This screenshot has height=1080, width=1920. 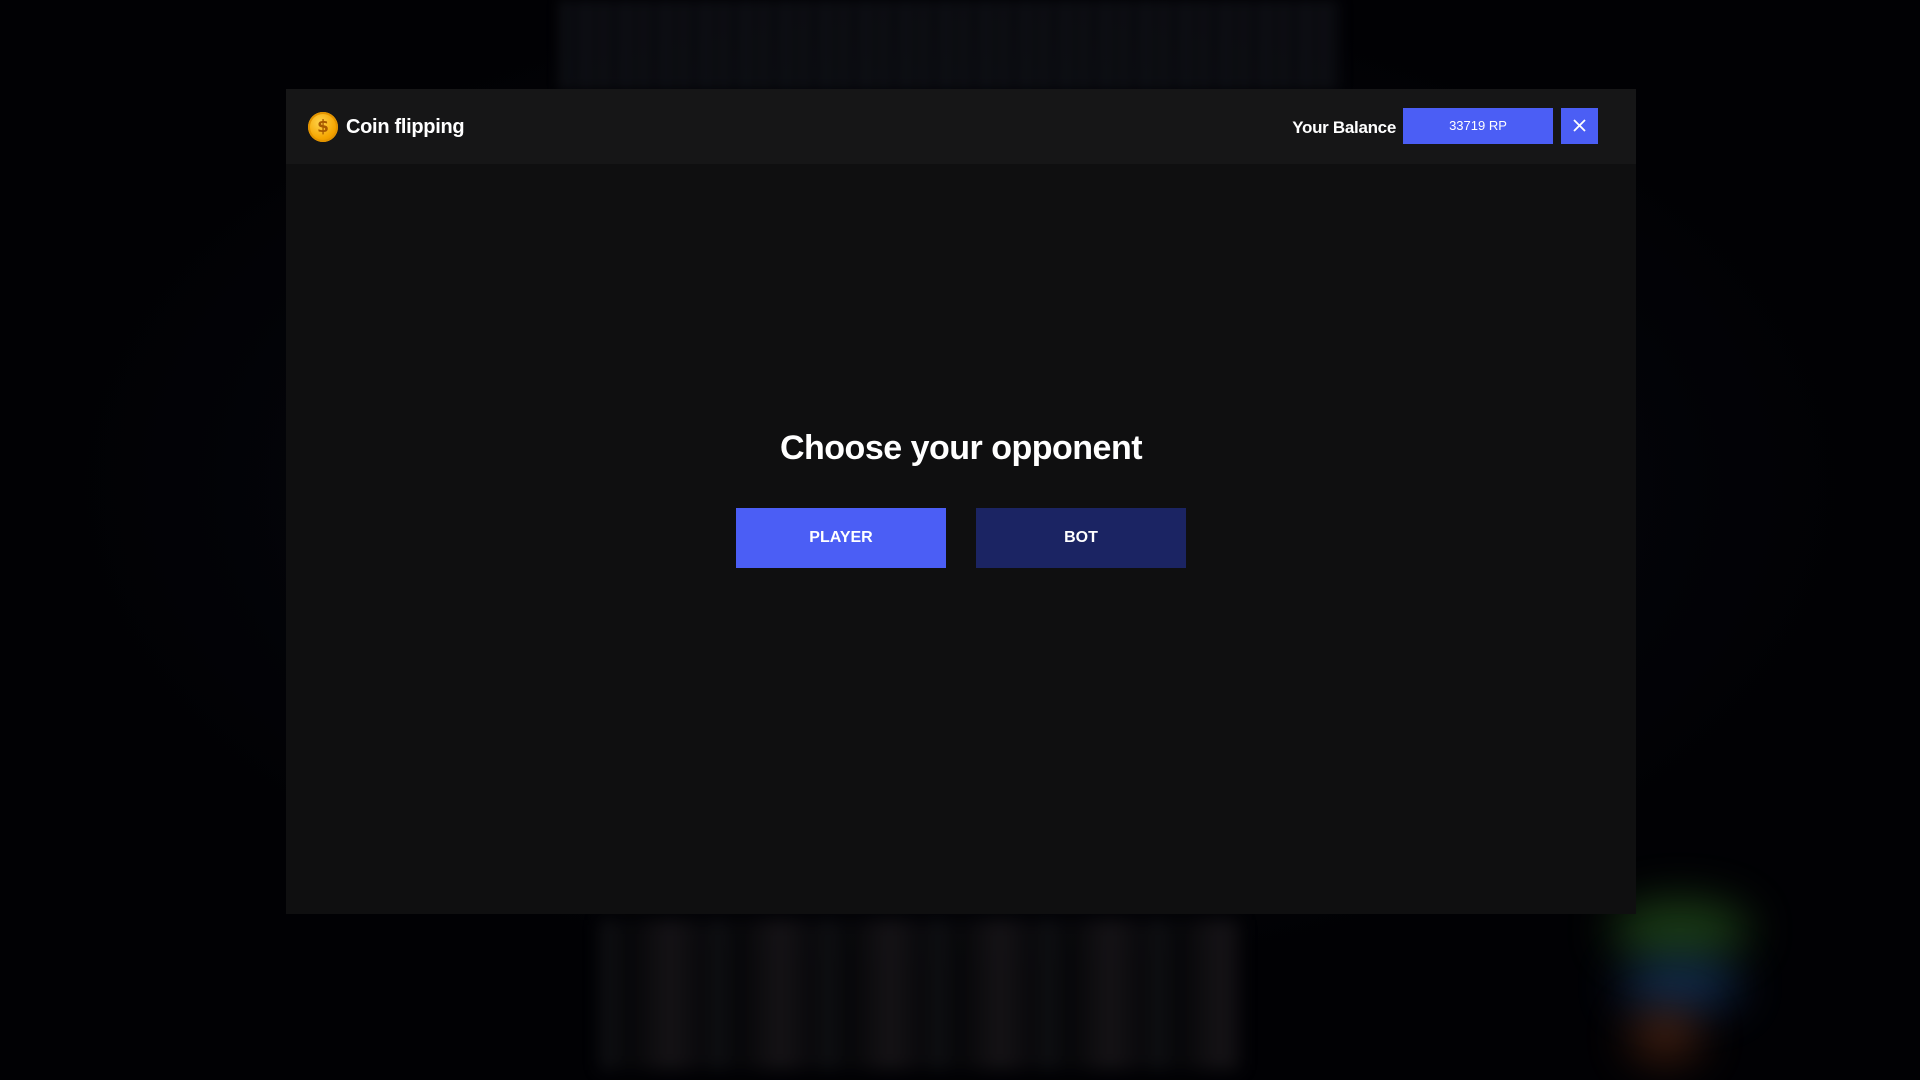 What do you see at coordinates (1081, 538) in the screenshot?
I see `bot-button: BOT` at bounding box center [1081, 538].